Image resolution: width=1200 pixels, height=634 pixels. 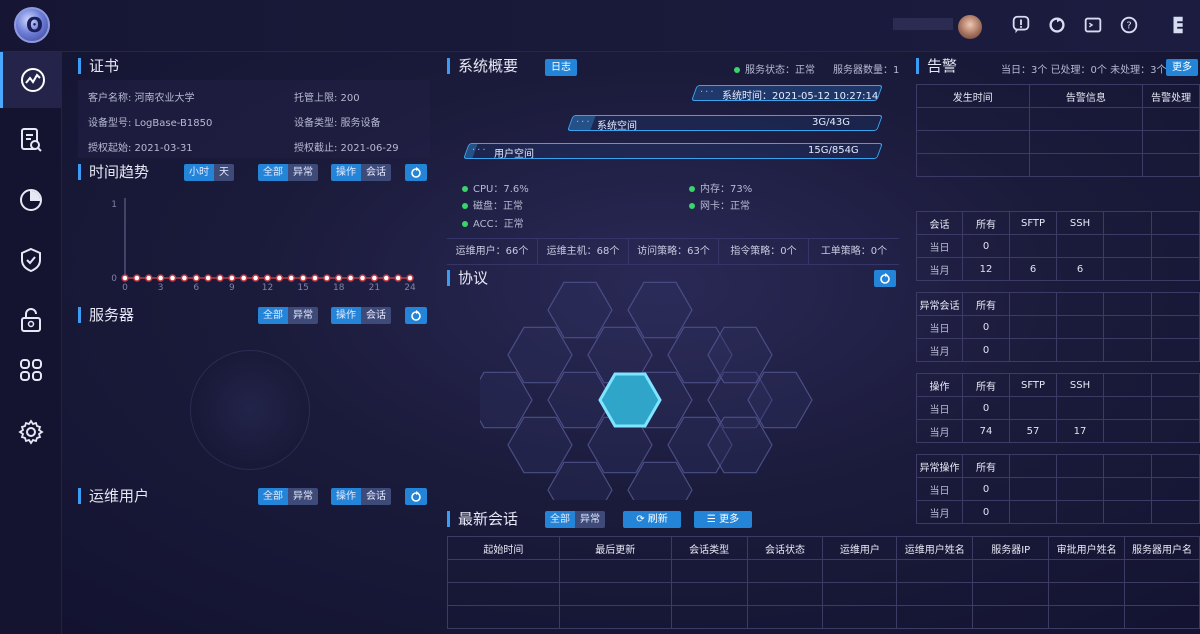 I want to click on x-tick-label: 0, so click(x=125, y=288).